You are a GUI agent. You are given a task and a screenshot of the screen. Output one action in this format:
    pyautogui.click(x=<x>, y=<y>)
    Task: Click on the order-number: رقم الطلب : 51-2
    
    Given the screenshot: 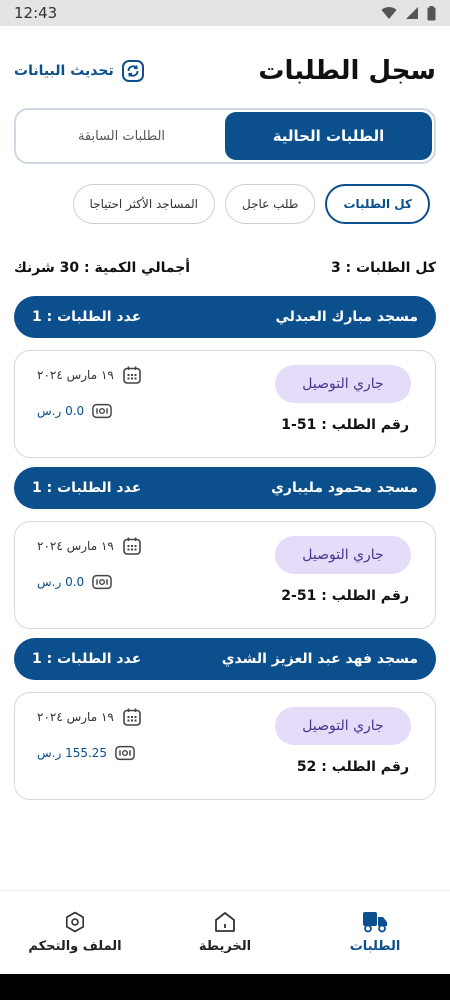 What is the action you would take?
    pyautogui.click(x=345, y=596)
    